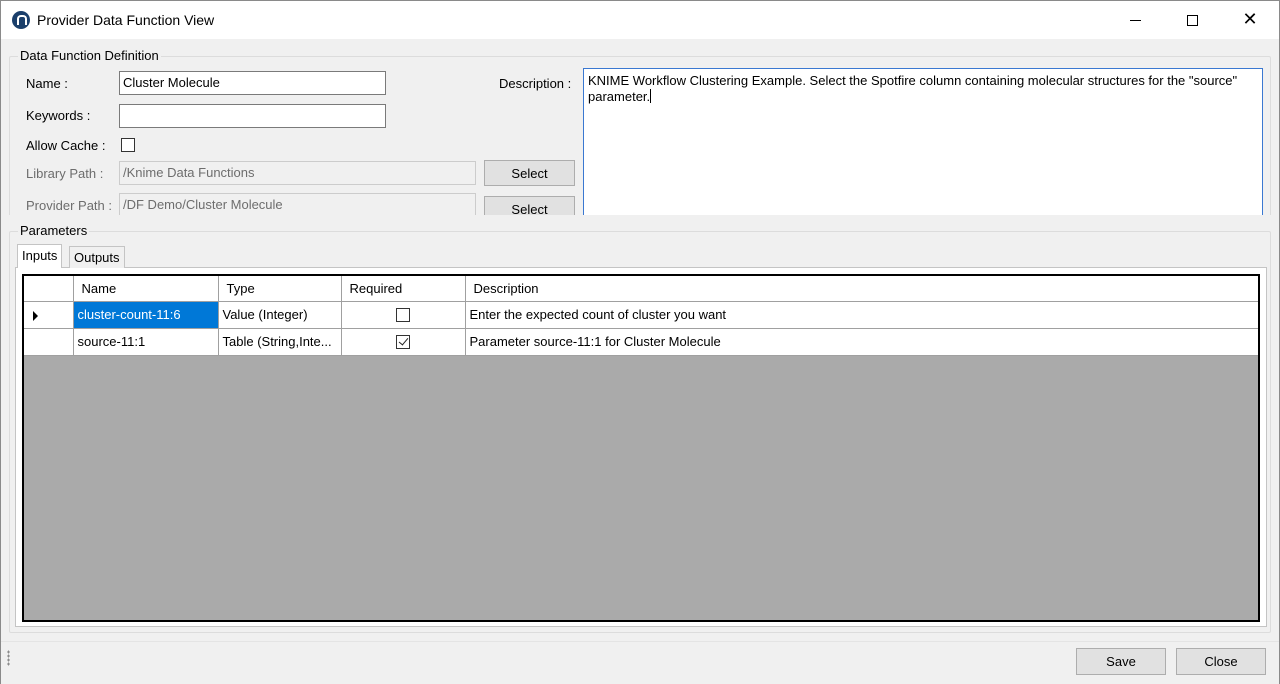 The image size is (1280, 684). Describe the element at coordinates (535, 83) in the screenshot. I see `description-label: Description :` at that location.